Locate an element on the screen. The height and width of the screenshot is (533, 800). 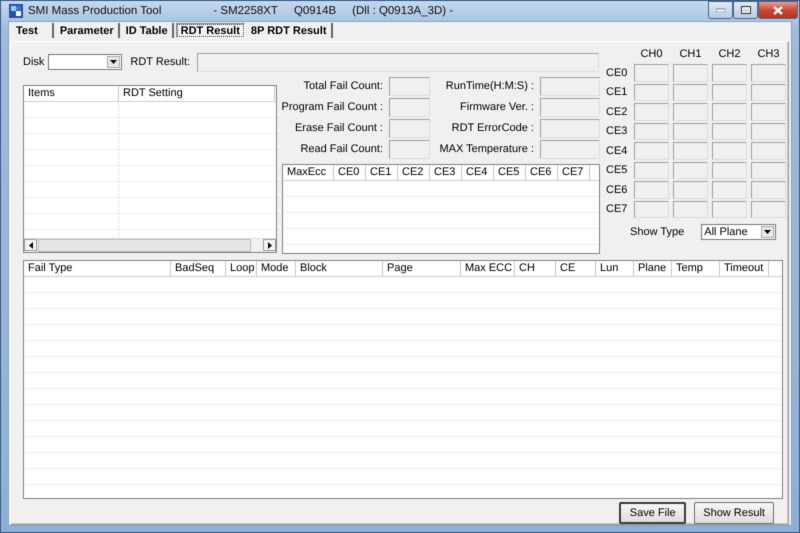
close-icon is located at coordinates (778, 10).